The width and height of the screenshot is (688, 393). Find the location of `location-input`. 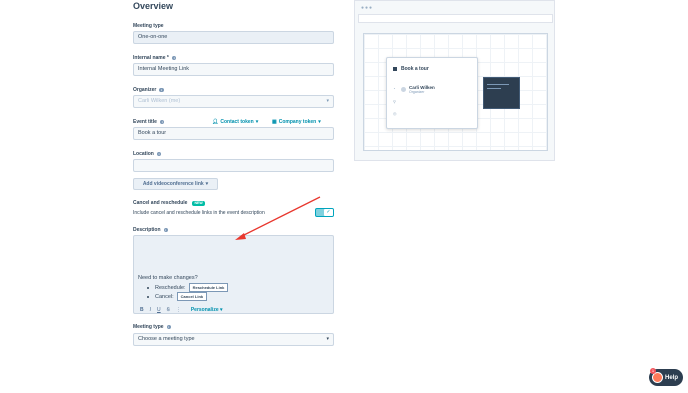

location-input is located at coordinates (233, 165).